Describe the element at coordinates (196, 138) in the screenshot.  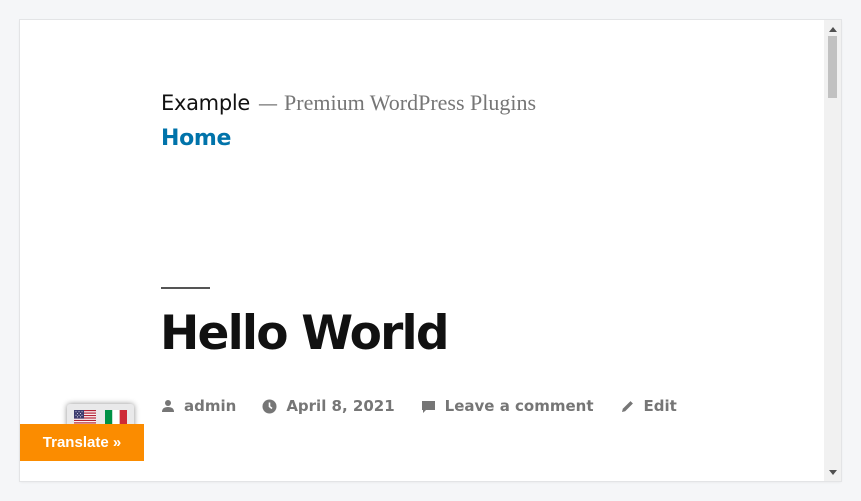
I see `nav-home-link: Home` at that location.